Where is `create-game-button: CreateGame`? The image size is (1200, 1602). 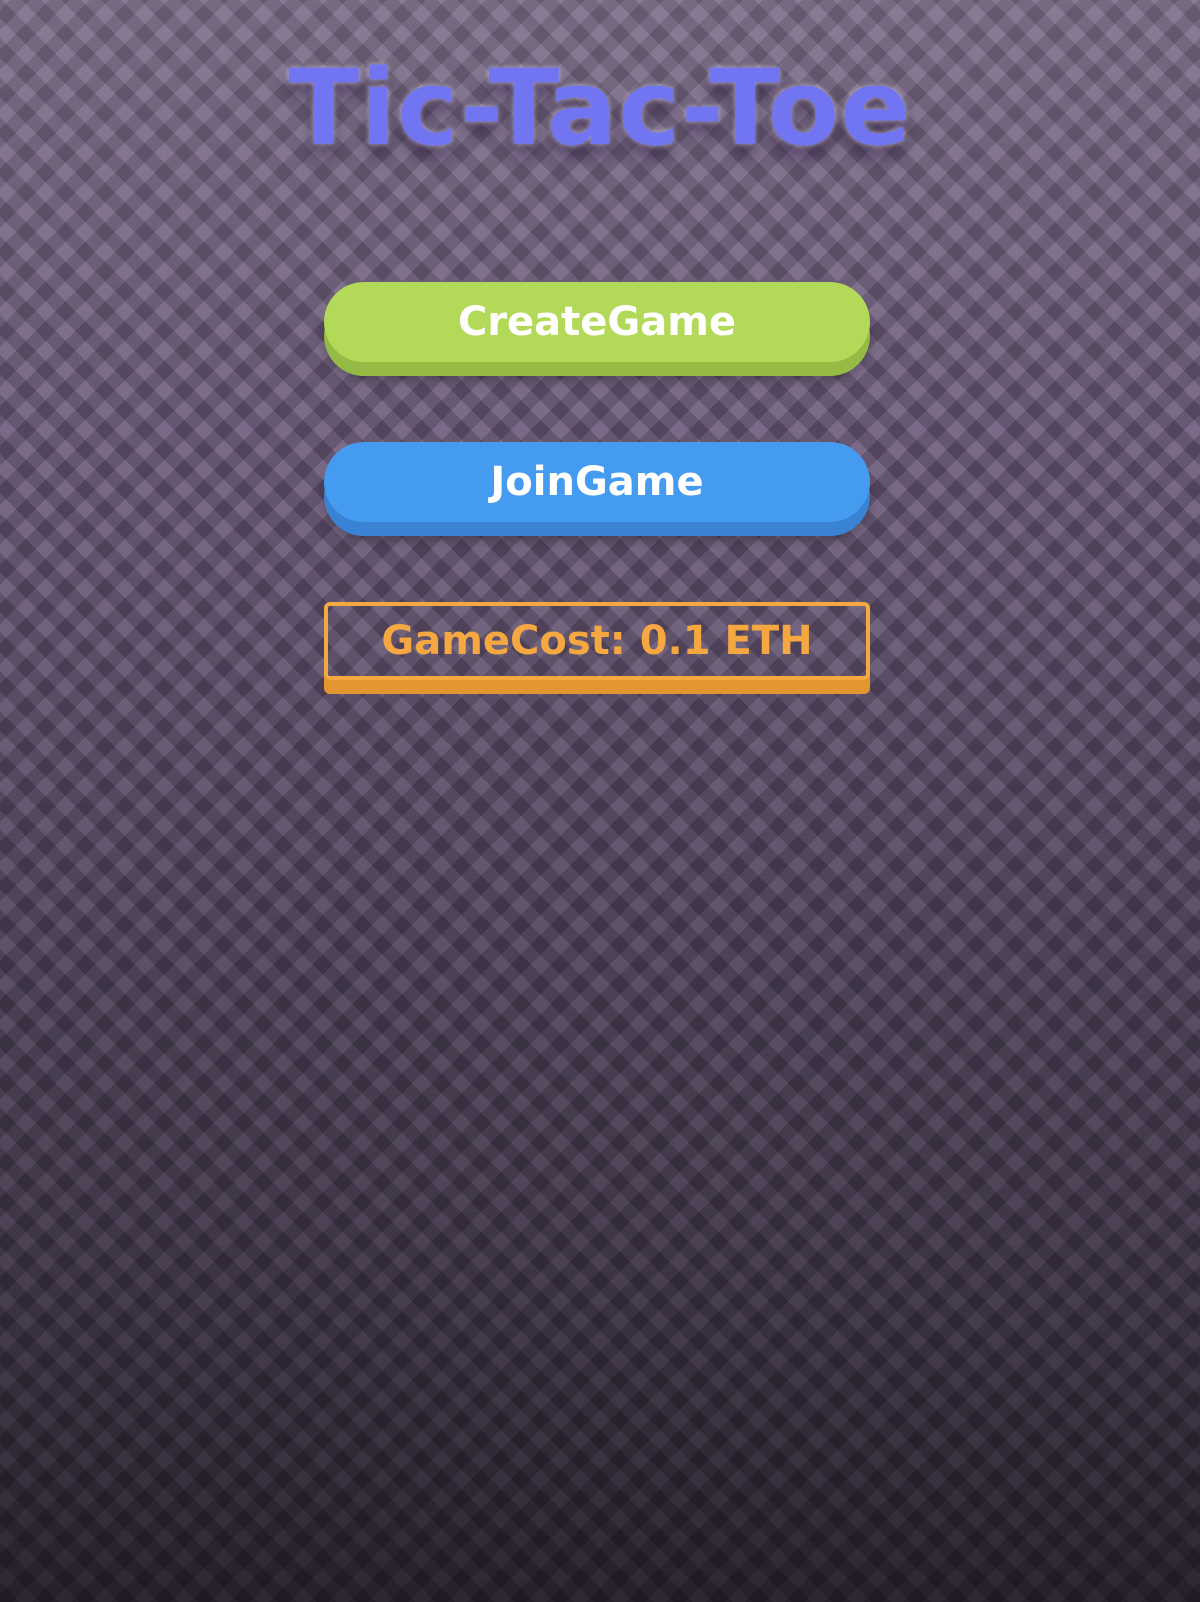
create-game-button: CreateGame is located at coordinates (597, 322).